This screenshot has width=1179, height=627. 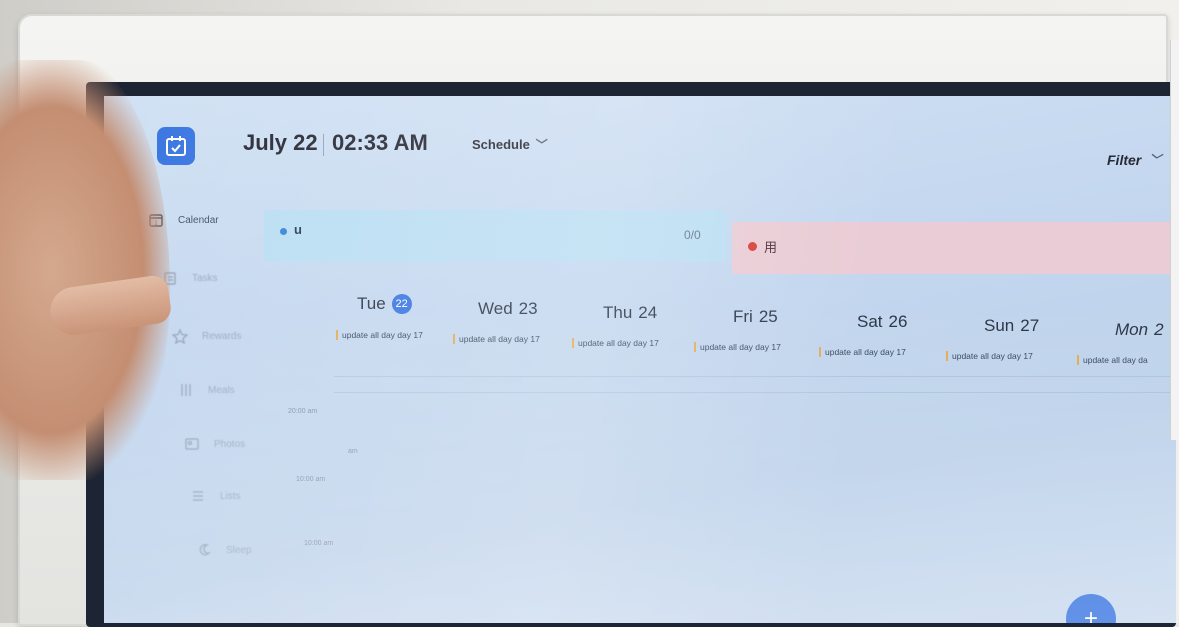 What do you see at coordinates (768, 316) in the screenshot?
I see `day-number: 25` at bounding box center [768, 316].